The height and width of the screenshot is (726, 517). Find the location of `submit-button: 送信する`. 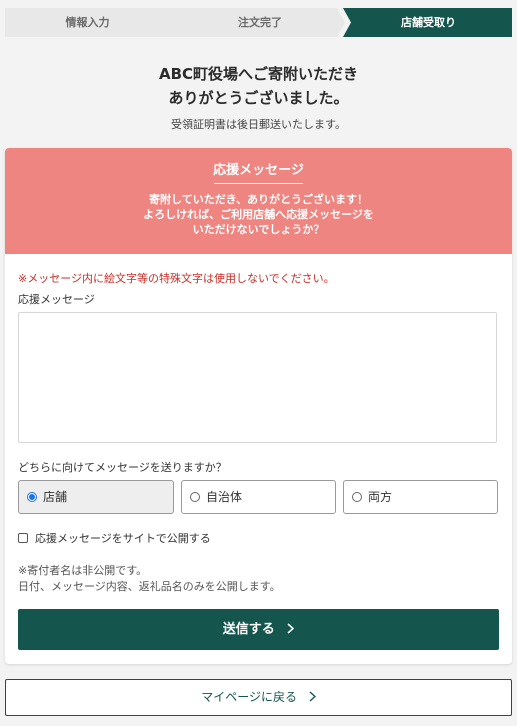

submit-button: 送信する is located at coordinates (258, 629).